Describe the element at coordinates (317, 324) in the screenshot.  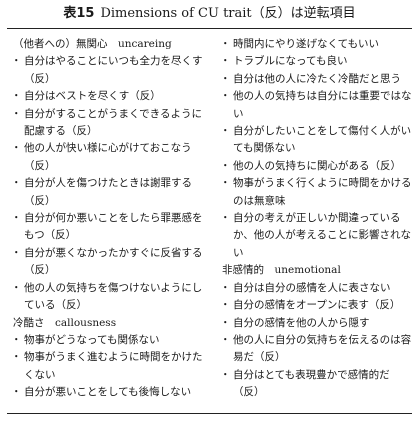
I see `list-item: 自分の感情を他の人から隠す` at that location.